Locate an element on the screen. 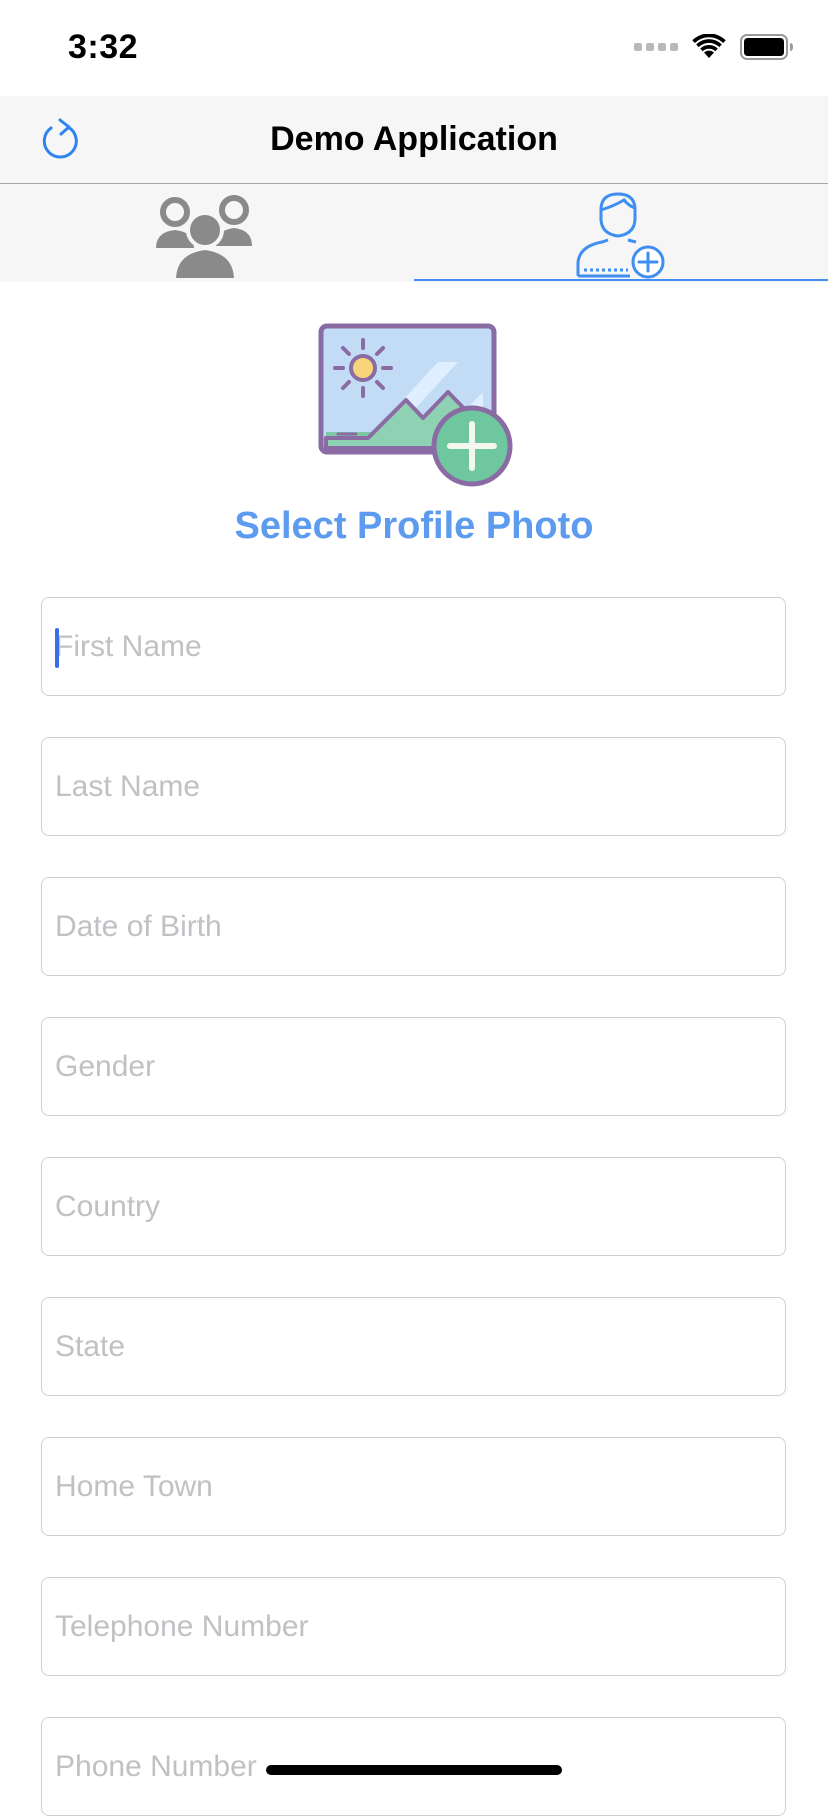  last-name-field-container is located at coordinates (413, 786).